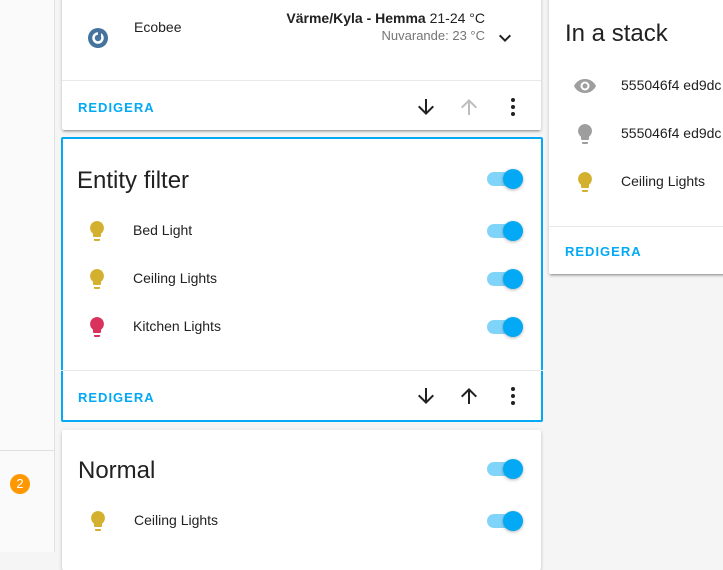  I want to click on thermostat-icon, so click(98, 38).